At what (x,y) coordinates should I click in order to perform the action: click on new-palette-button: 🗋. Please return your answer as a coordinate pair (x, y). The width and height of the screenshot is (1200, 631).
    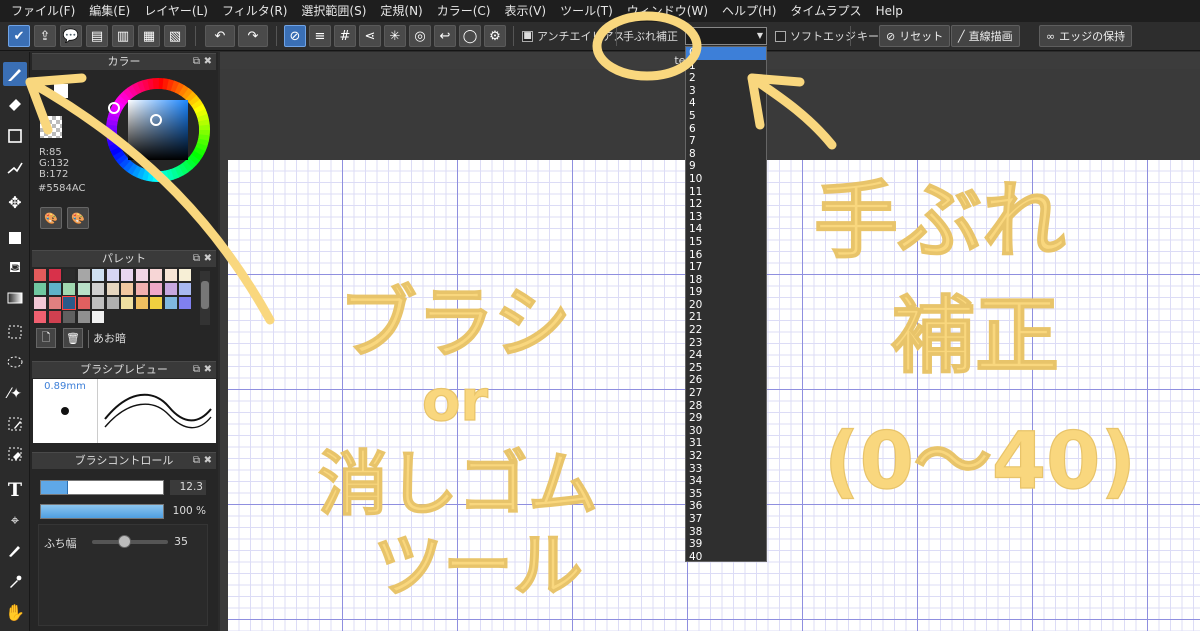
    Looking at the image, I should click on (46, 338).